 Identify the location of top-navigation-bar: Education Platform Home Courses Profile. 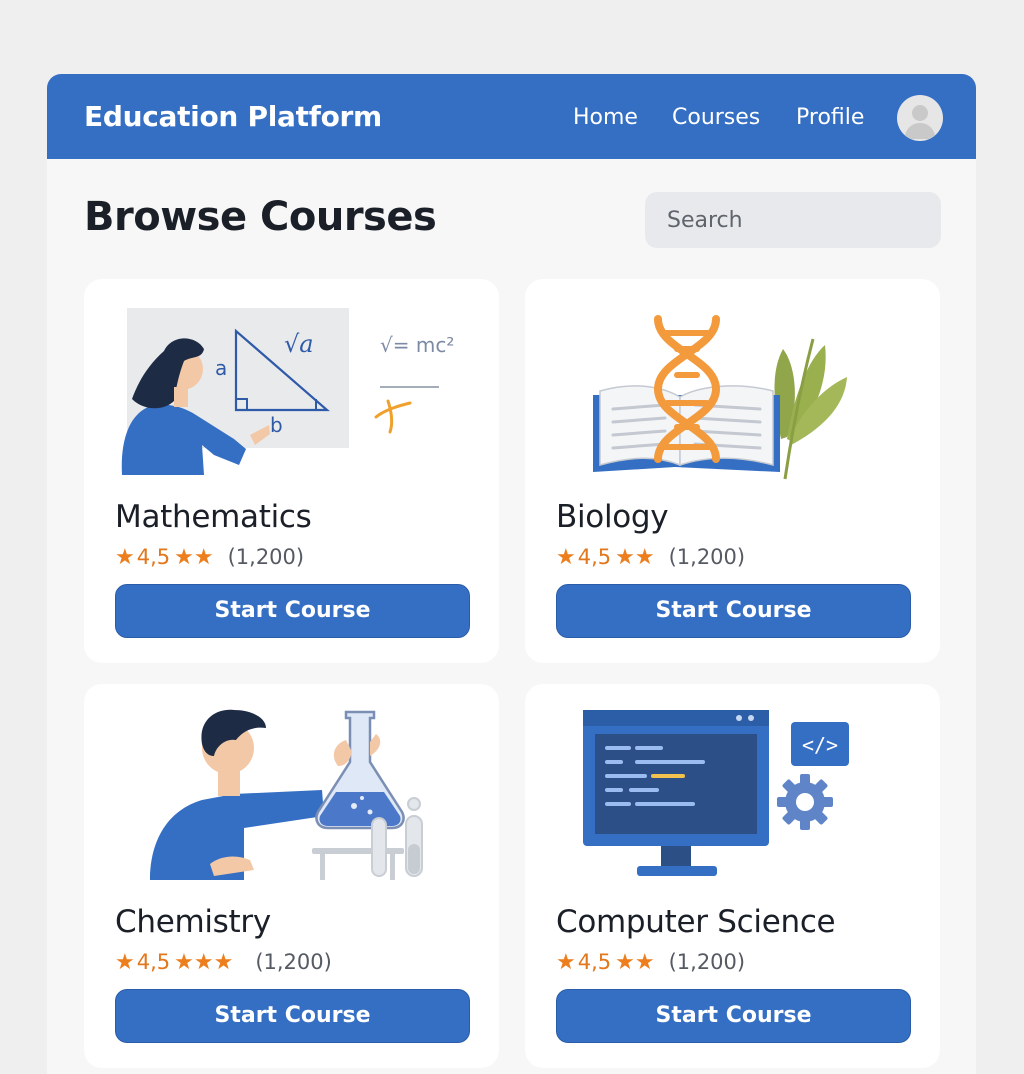
(511, 116).